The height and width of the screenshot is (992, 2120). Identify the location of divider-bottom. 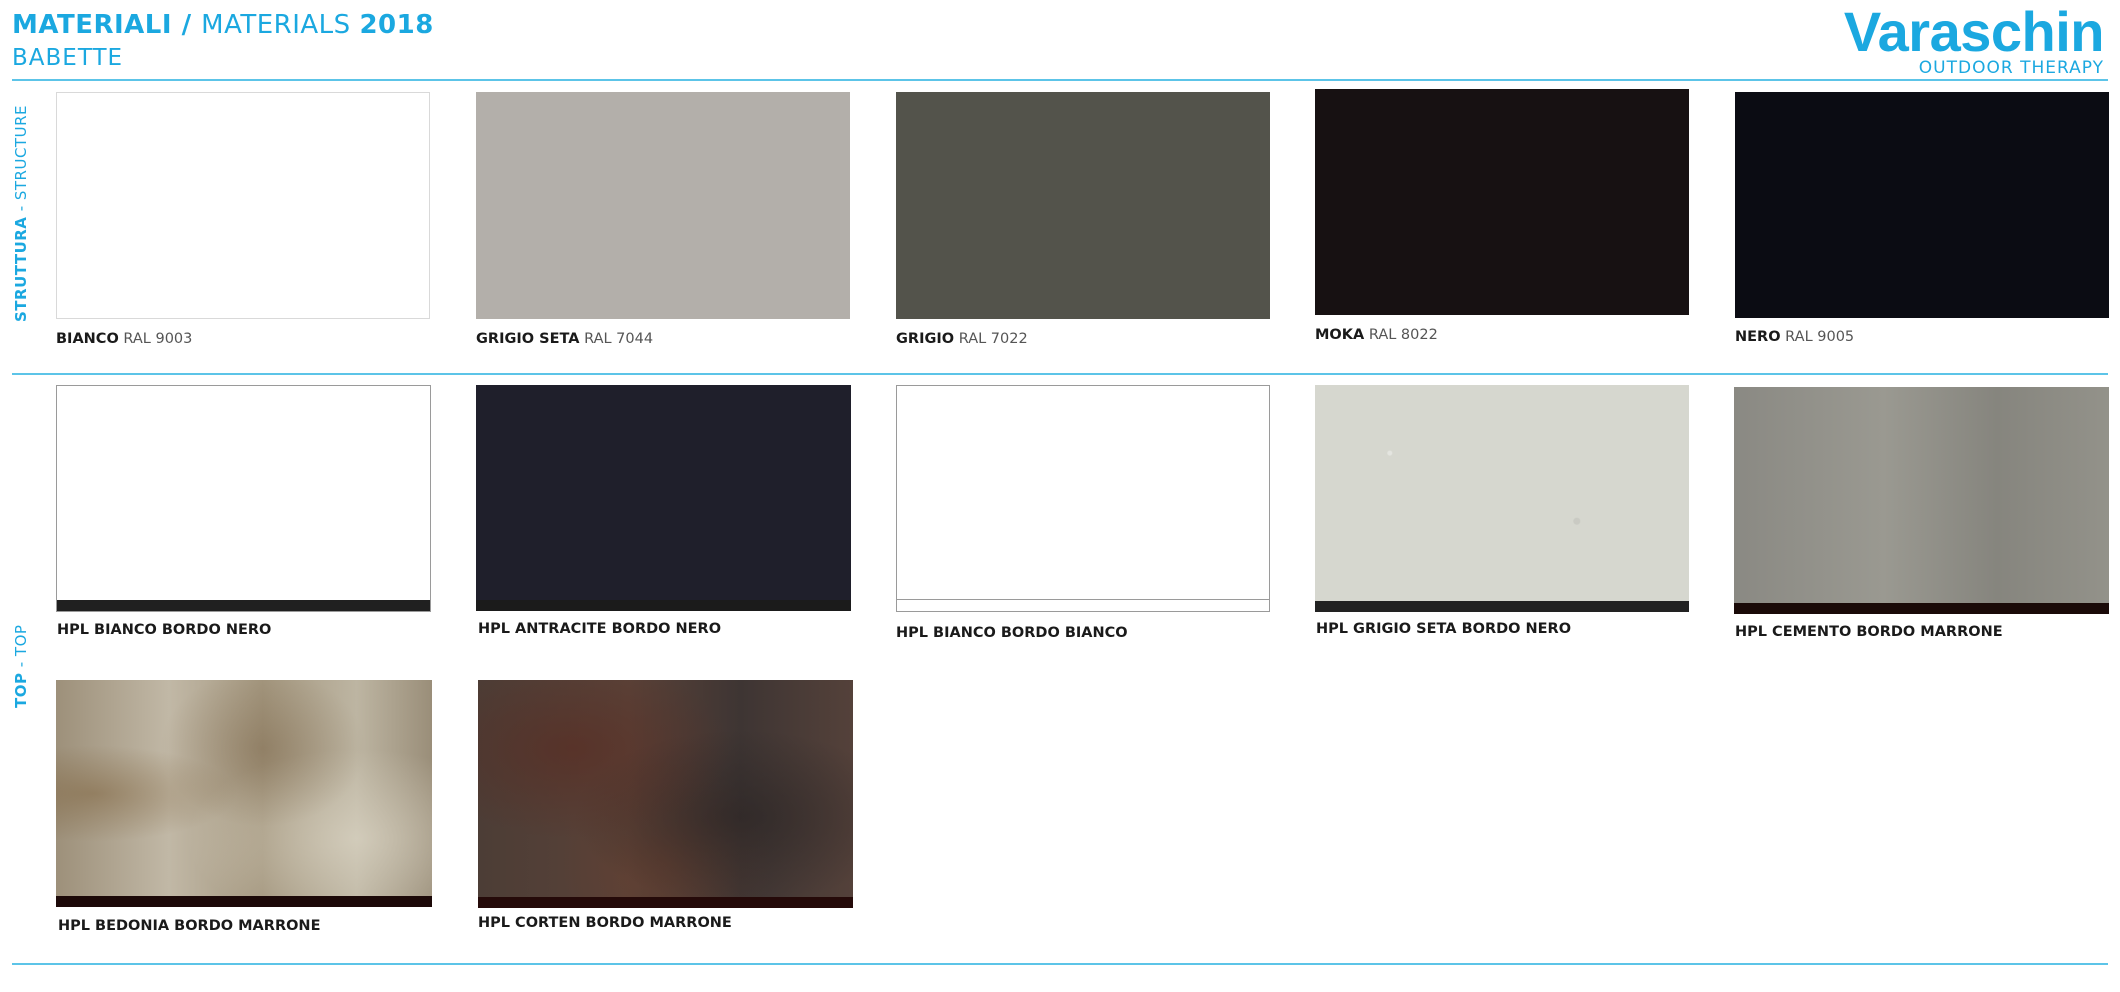
(1060, 964).